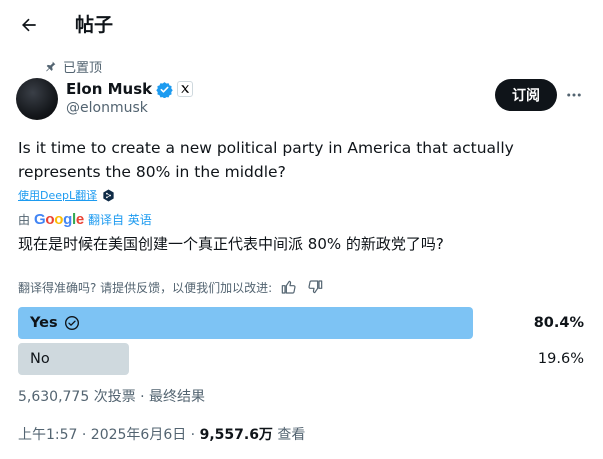 This screenshot has height=459, width=603. I want to click on poll-option-label: No, so click(40, 359).